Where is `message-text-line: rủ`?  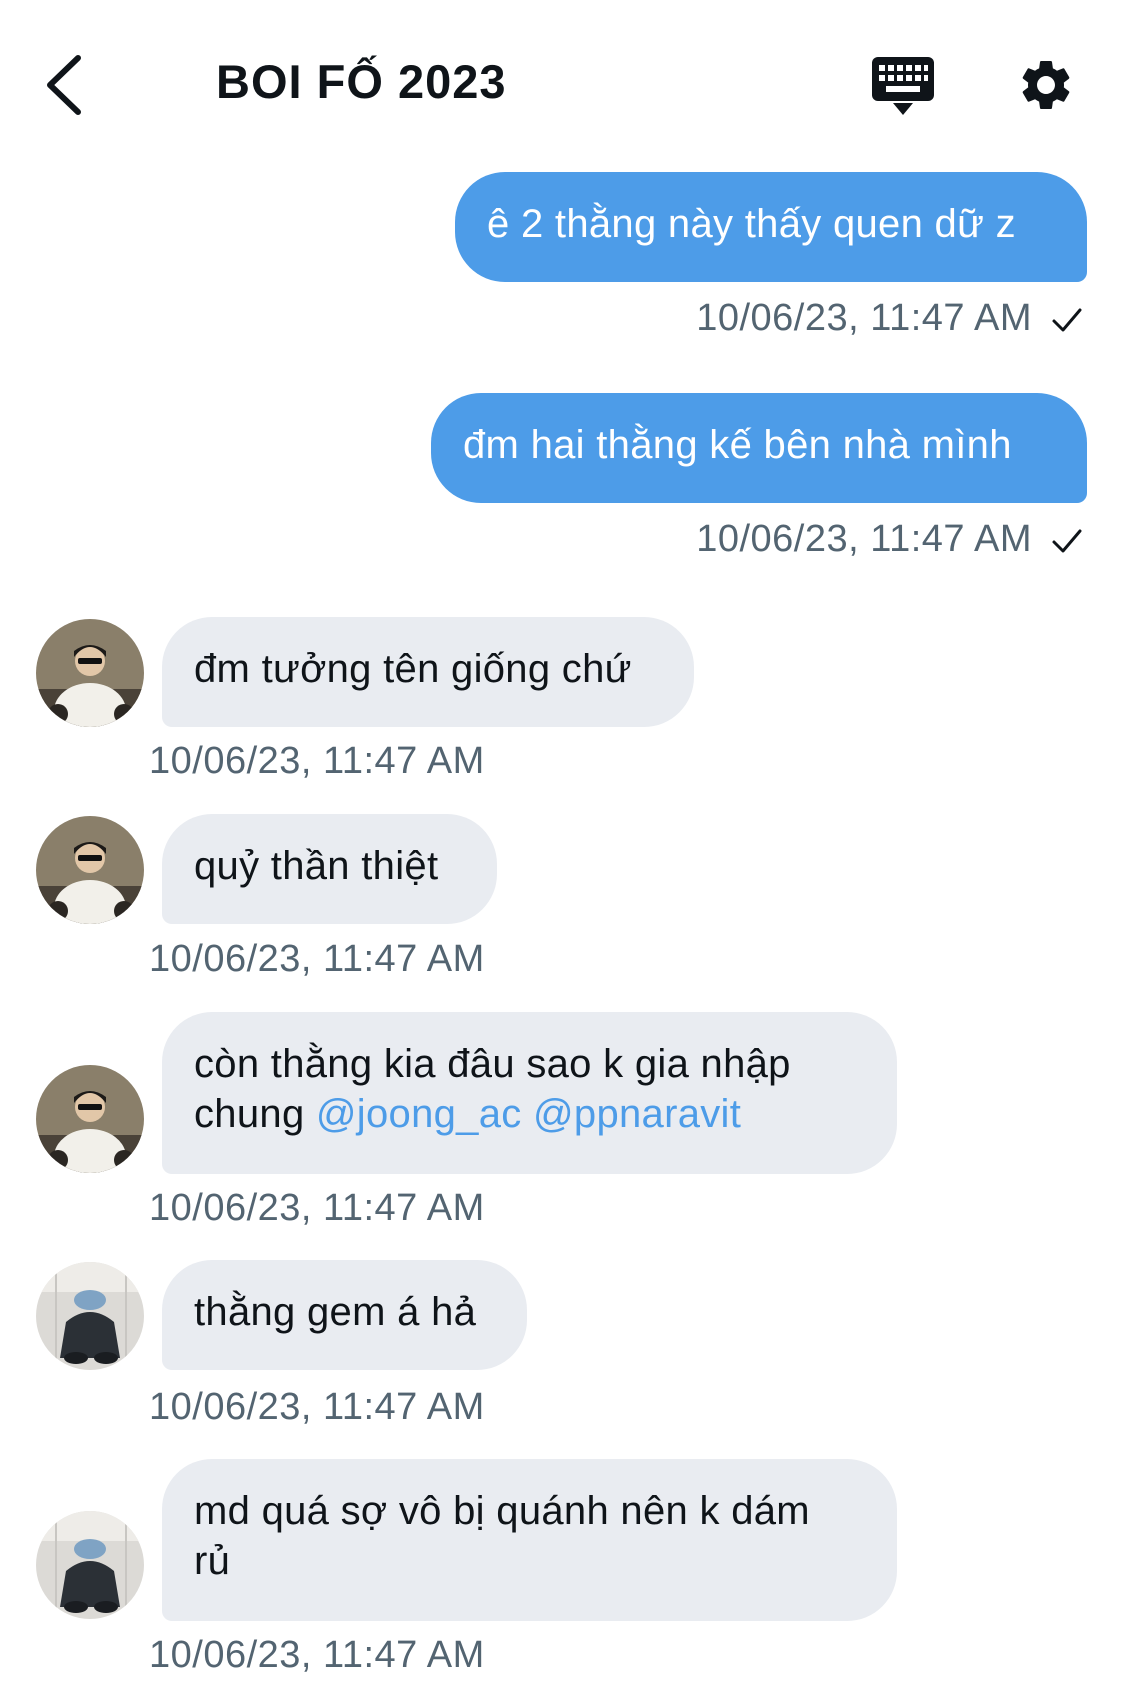
message-text-line: rủ is located at coordinates (212, 1561).